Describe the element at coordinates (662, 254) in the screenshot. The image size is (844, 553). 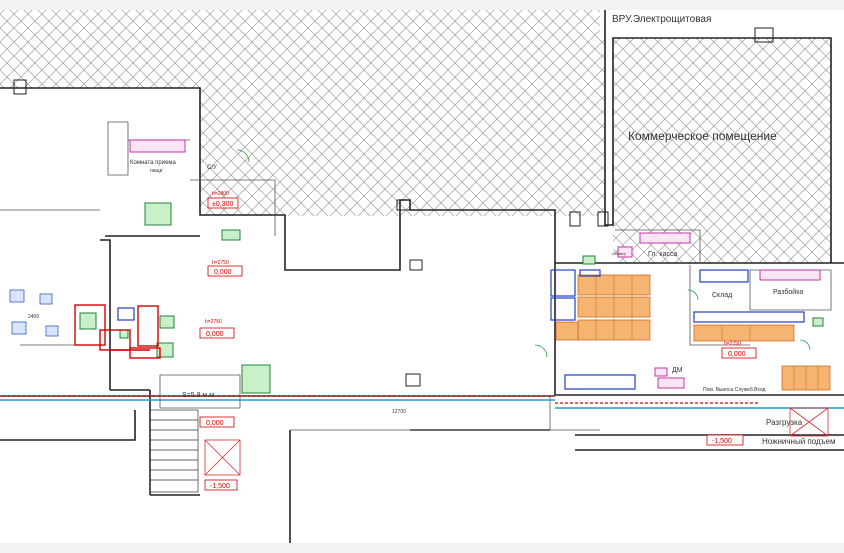
I see `cashier-label: Гл. касса` at that location.